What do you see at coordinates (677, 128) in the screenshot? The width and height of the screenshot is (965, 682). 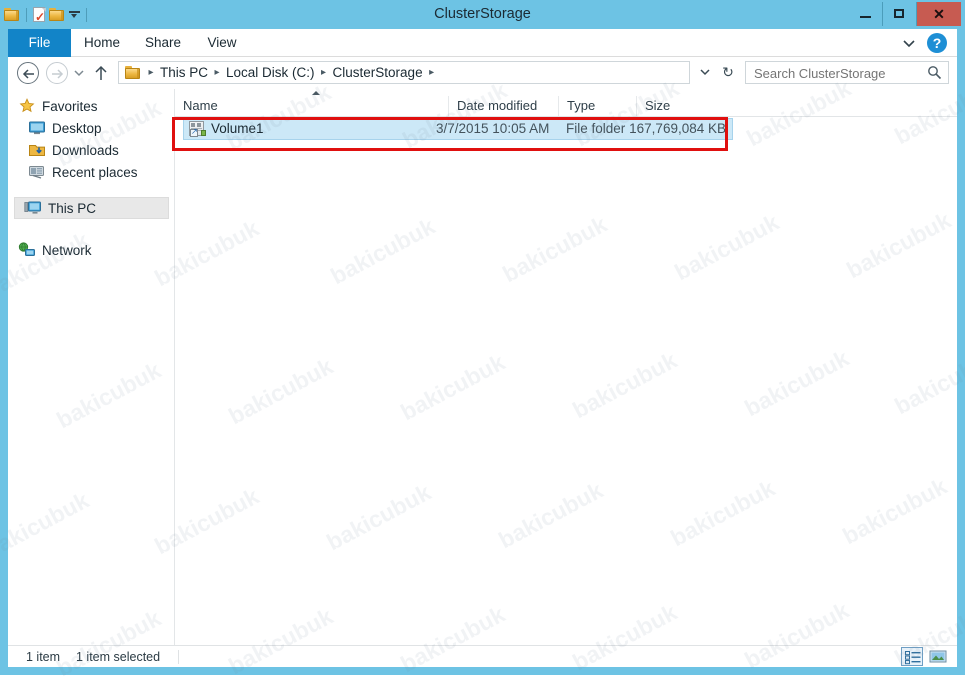 I see `cell-size: 167,769,084 KB` at bounding box center [677, 128].